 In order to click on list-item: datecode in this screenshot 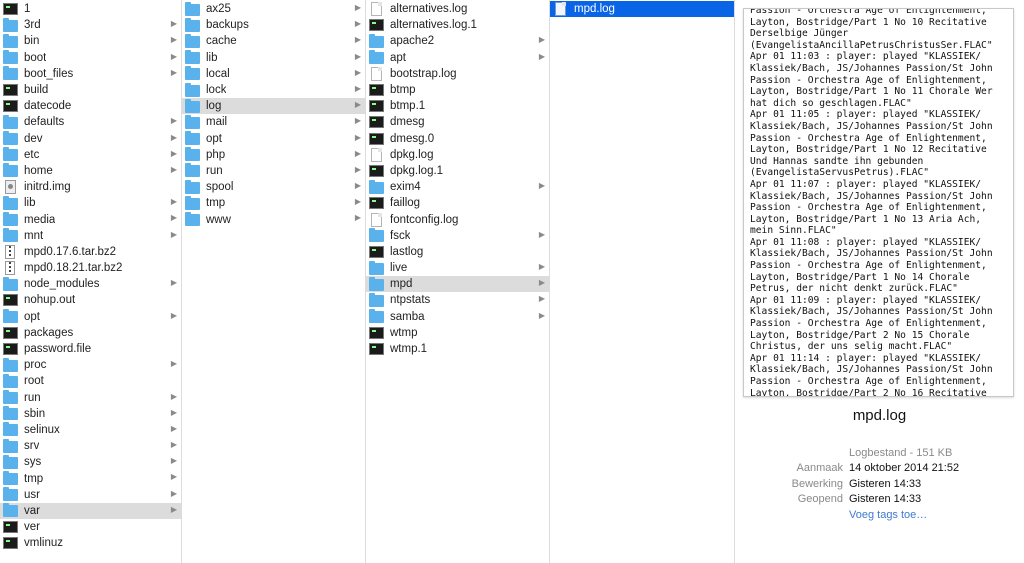, I will do `click(90, 106)`.